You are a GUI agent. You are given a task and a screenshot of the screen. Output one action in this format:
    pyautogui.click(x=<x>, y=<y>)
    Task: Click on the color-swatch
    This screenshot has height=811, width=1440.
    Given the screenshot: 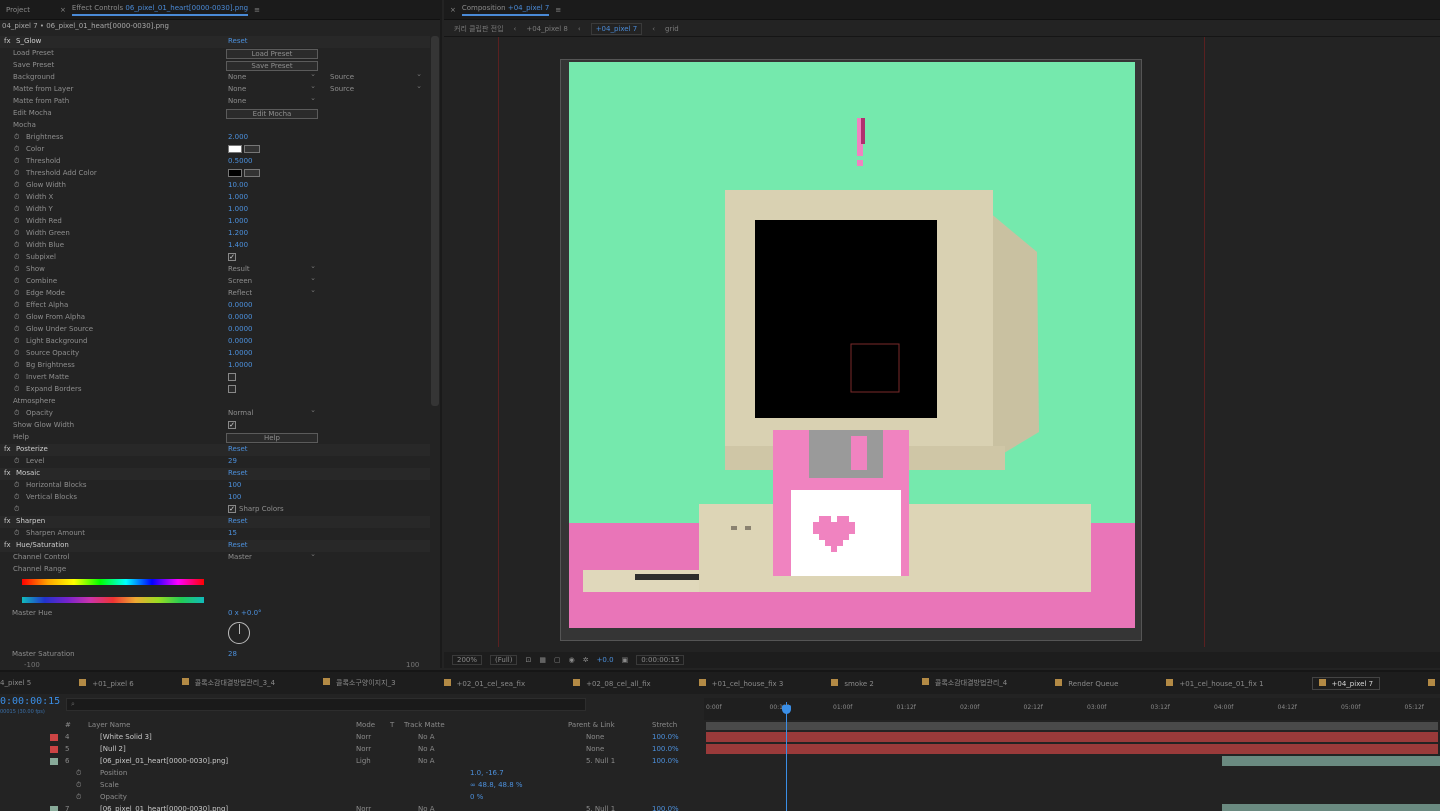 What is the action you would take?
    pyautogui.click(x=235, y=149)
    